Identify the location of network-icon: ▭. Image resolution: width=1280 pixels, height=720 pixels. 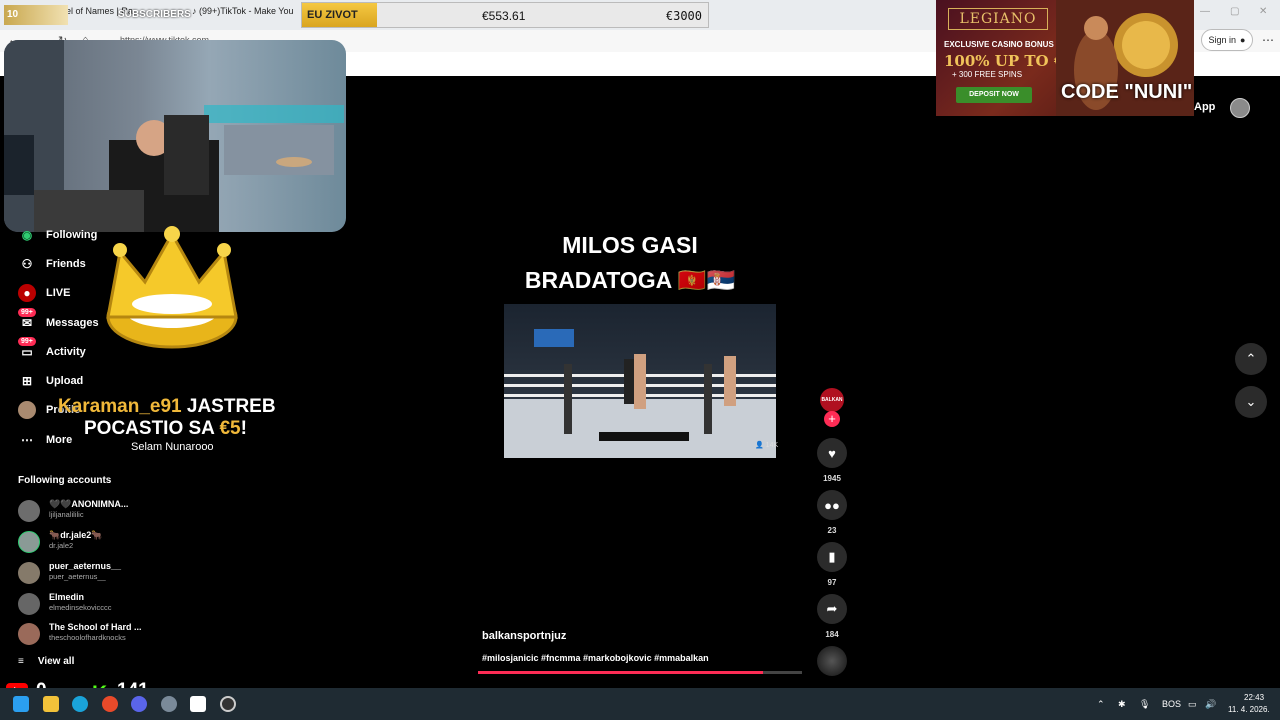
(1192, 704).